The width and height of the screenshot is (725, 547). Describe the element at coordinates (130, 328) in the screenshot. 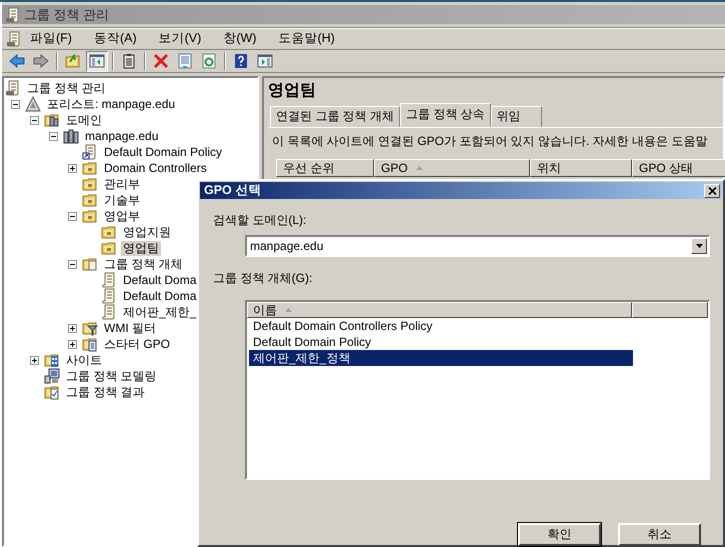

I see `tree-item: WMI 필터` at that location.